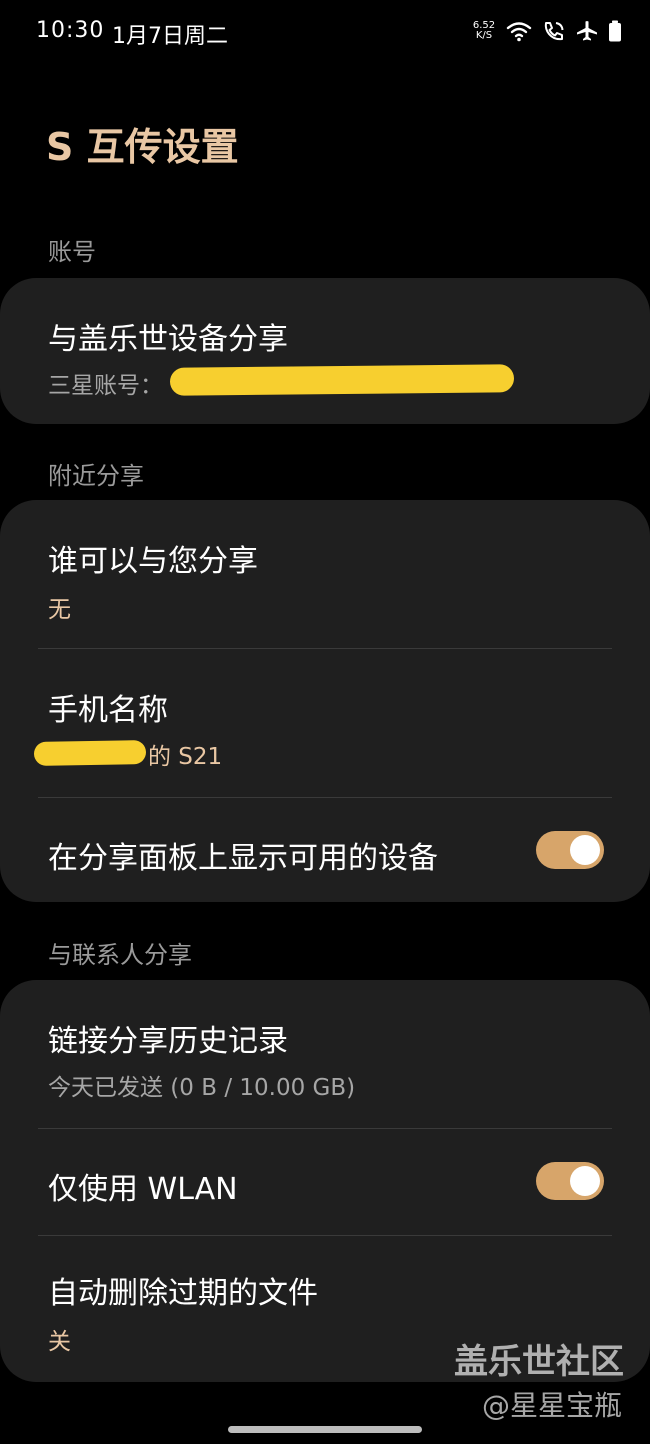  I want to click on row-title-phone-name: 手机名称, so click(108, 710).